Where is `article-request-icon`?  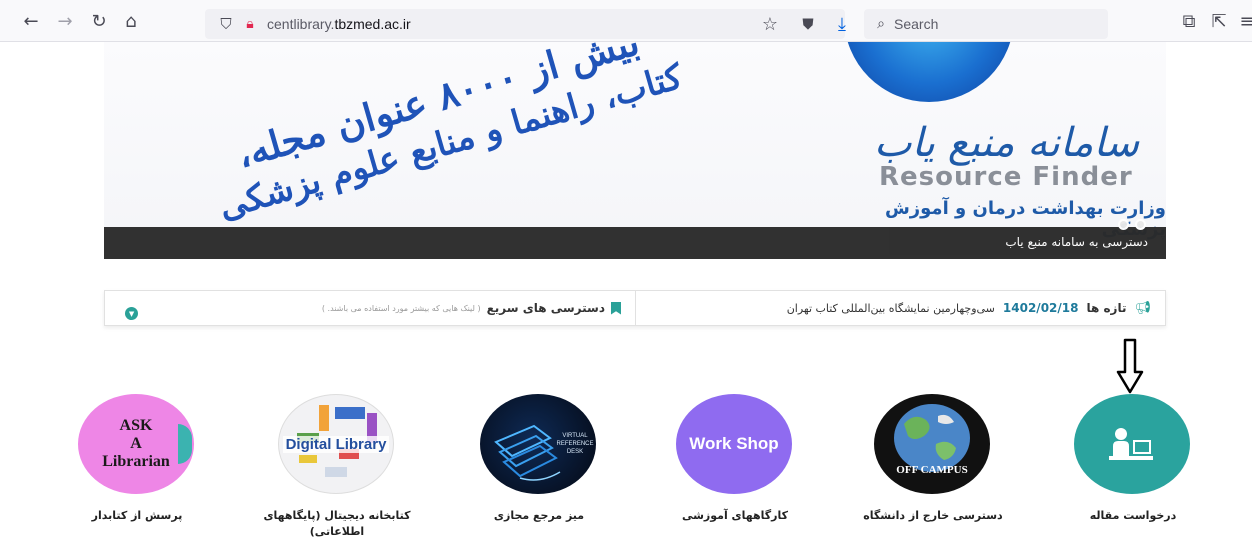 article-request-icon is located at coordinates (1132, 444).